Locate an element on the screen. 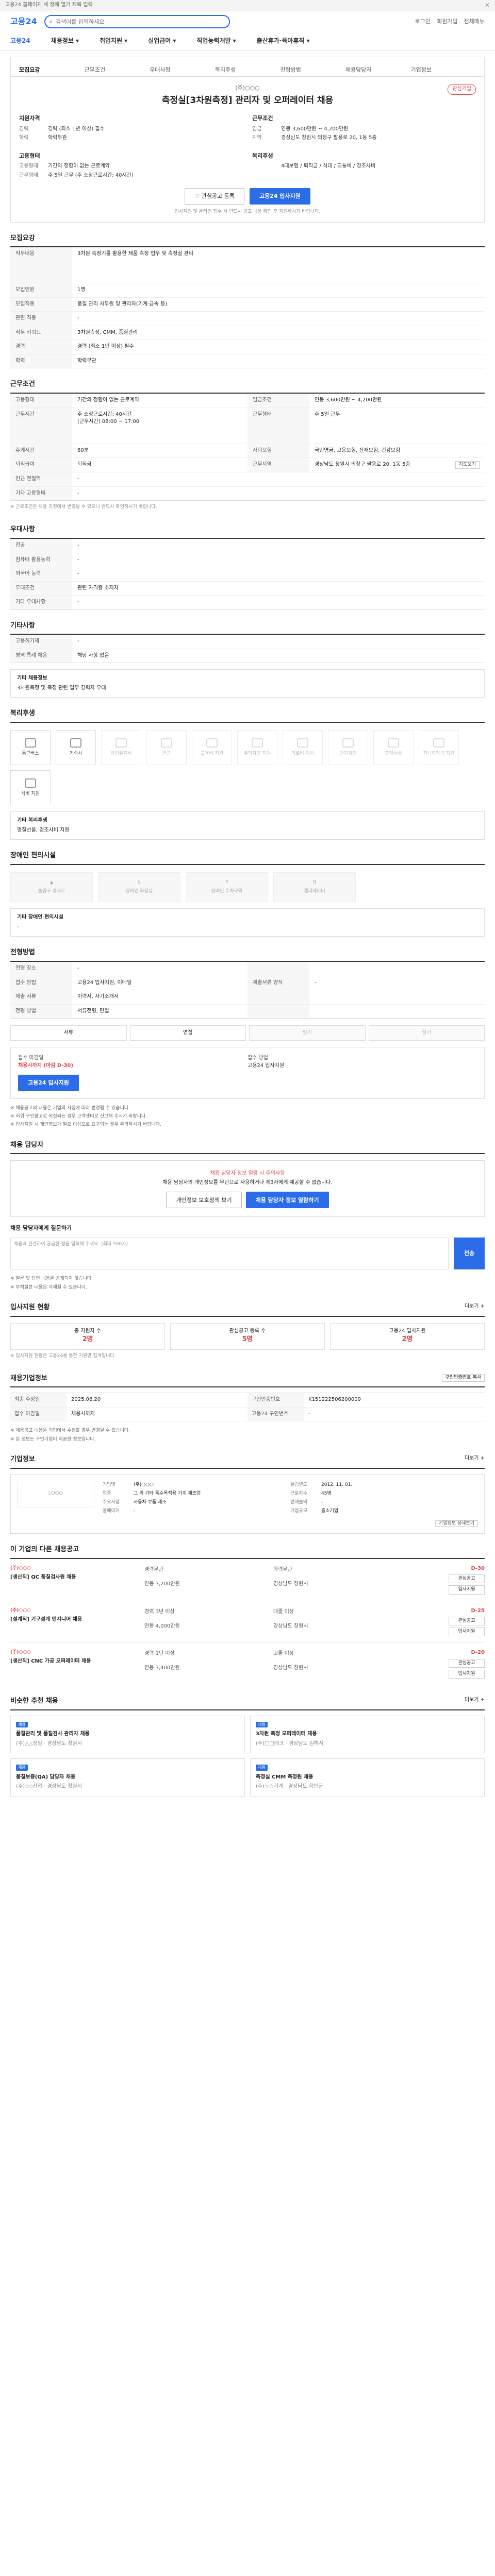 Image resolution: width=495 pixels, height=2576 pixels. apply-button: 고용24 입사지원 is located at coordinates (280, 196).